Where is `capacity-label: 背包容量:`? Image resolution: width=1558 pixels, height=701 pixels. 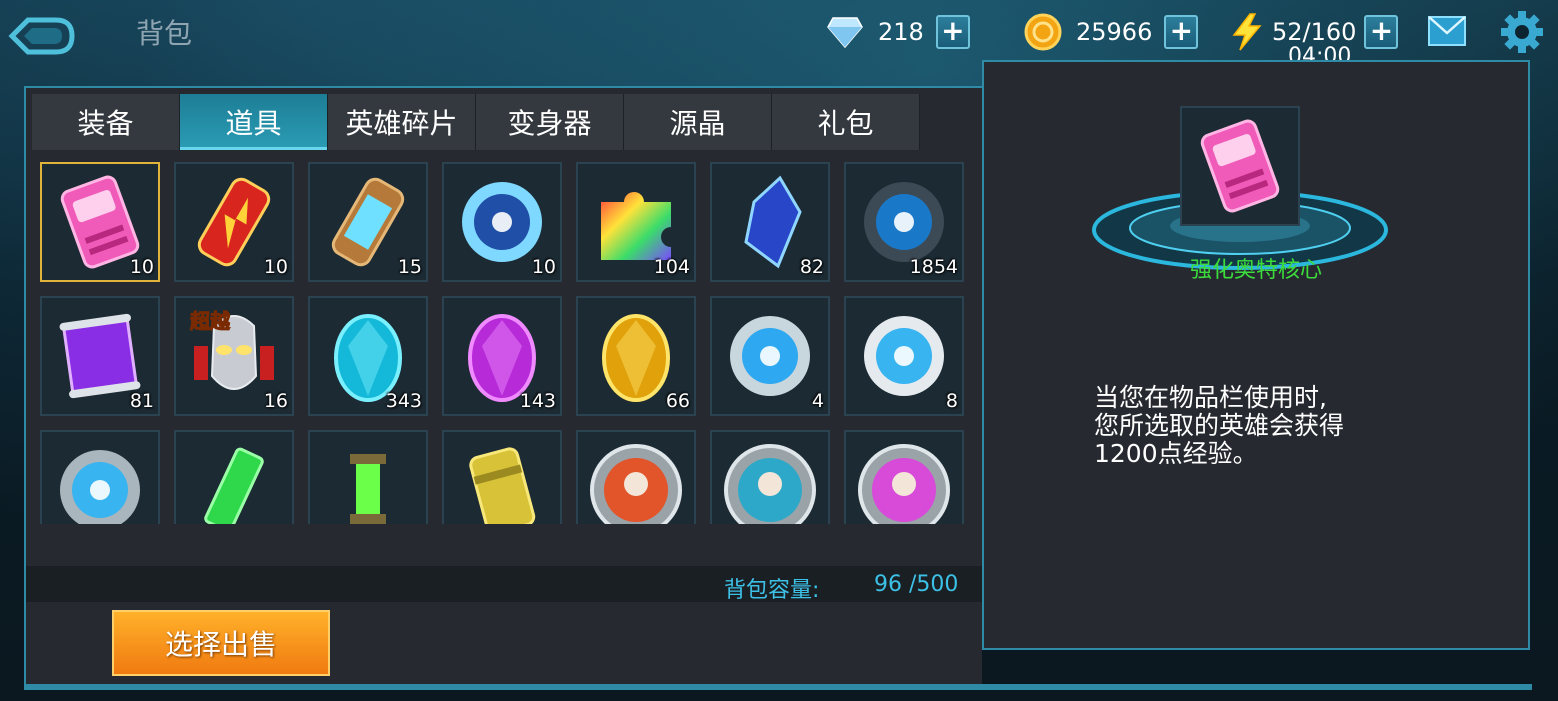 capacity-label: 背包容量: is located at coordinates (772, 590).